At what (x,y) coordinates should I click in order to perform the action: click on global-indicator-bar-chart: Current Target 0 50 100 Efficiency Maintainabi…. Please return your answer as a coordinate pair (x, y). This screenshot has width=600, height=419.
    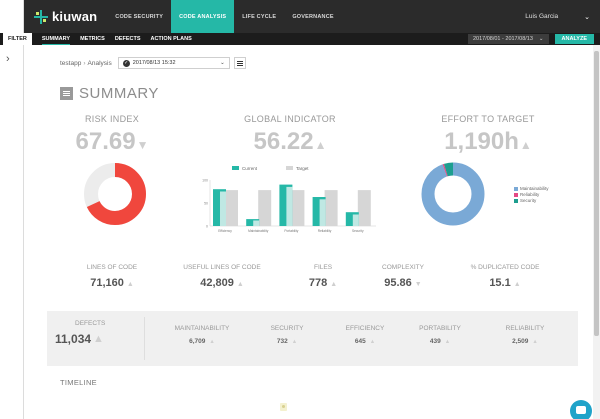
    Looking at the image, I should click on (289, 199).